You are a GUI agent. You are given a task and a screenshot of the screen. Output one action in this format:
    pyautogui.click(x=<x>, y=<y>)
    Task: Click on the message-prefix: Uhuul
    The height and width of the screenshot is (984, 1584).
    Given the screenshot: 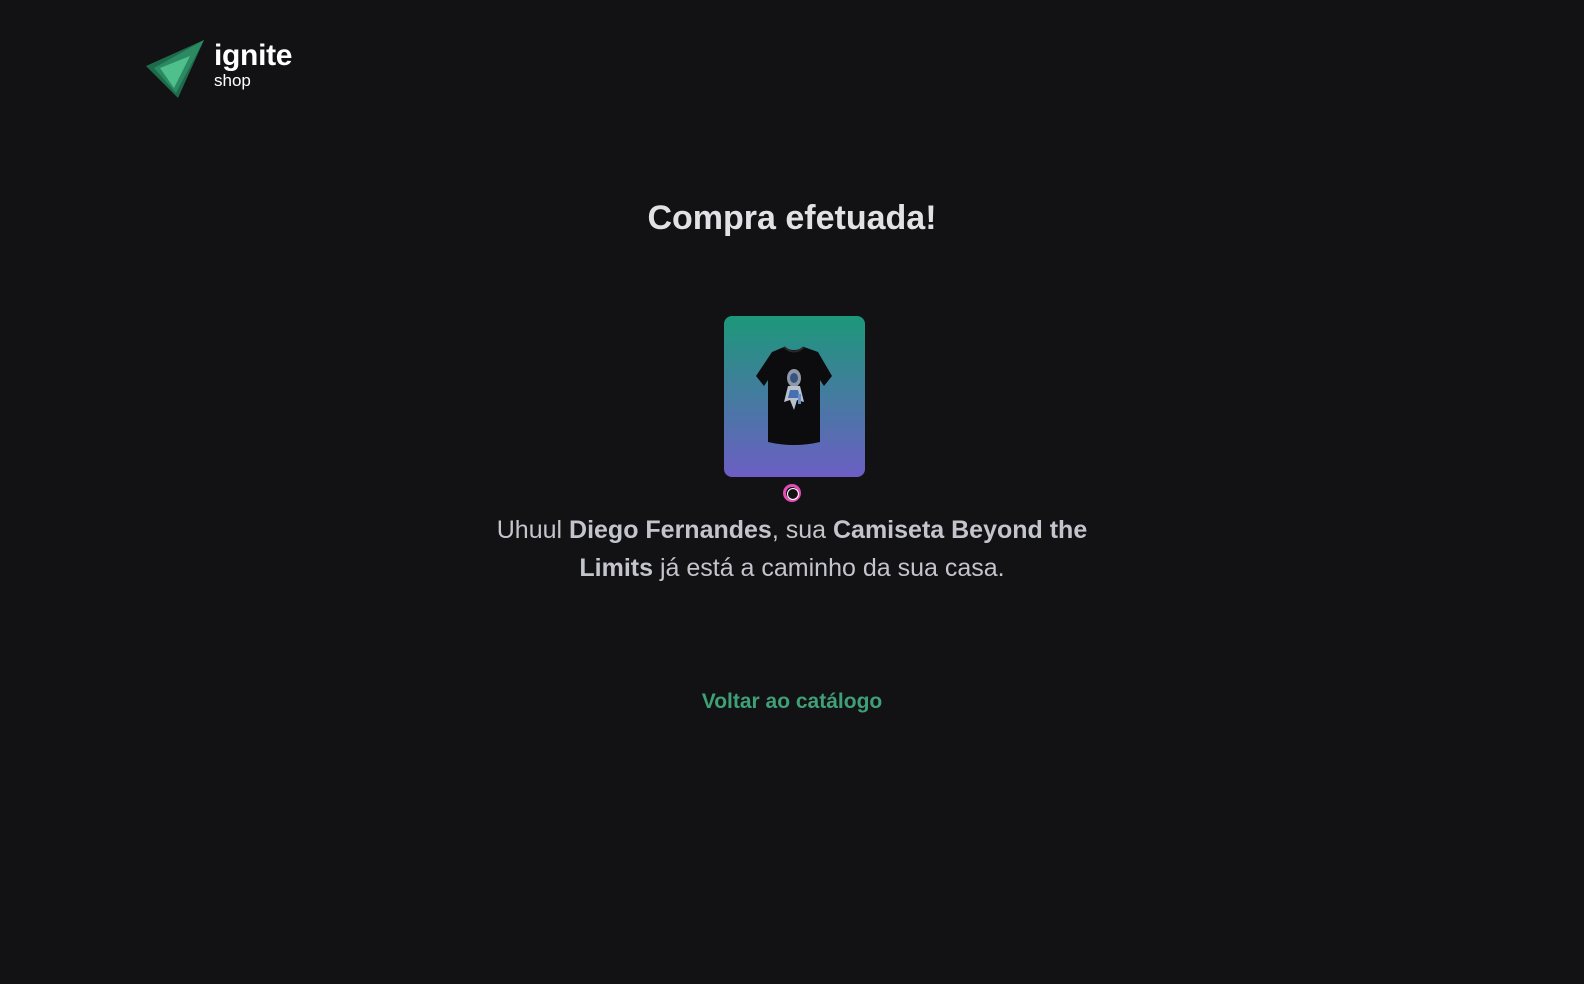 What is the action you would take?
    pyautogui.click(x=533, y=530)
    